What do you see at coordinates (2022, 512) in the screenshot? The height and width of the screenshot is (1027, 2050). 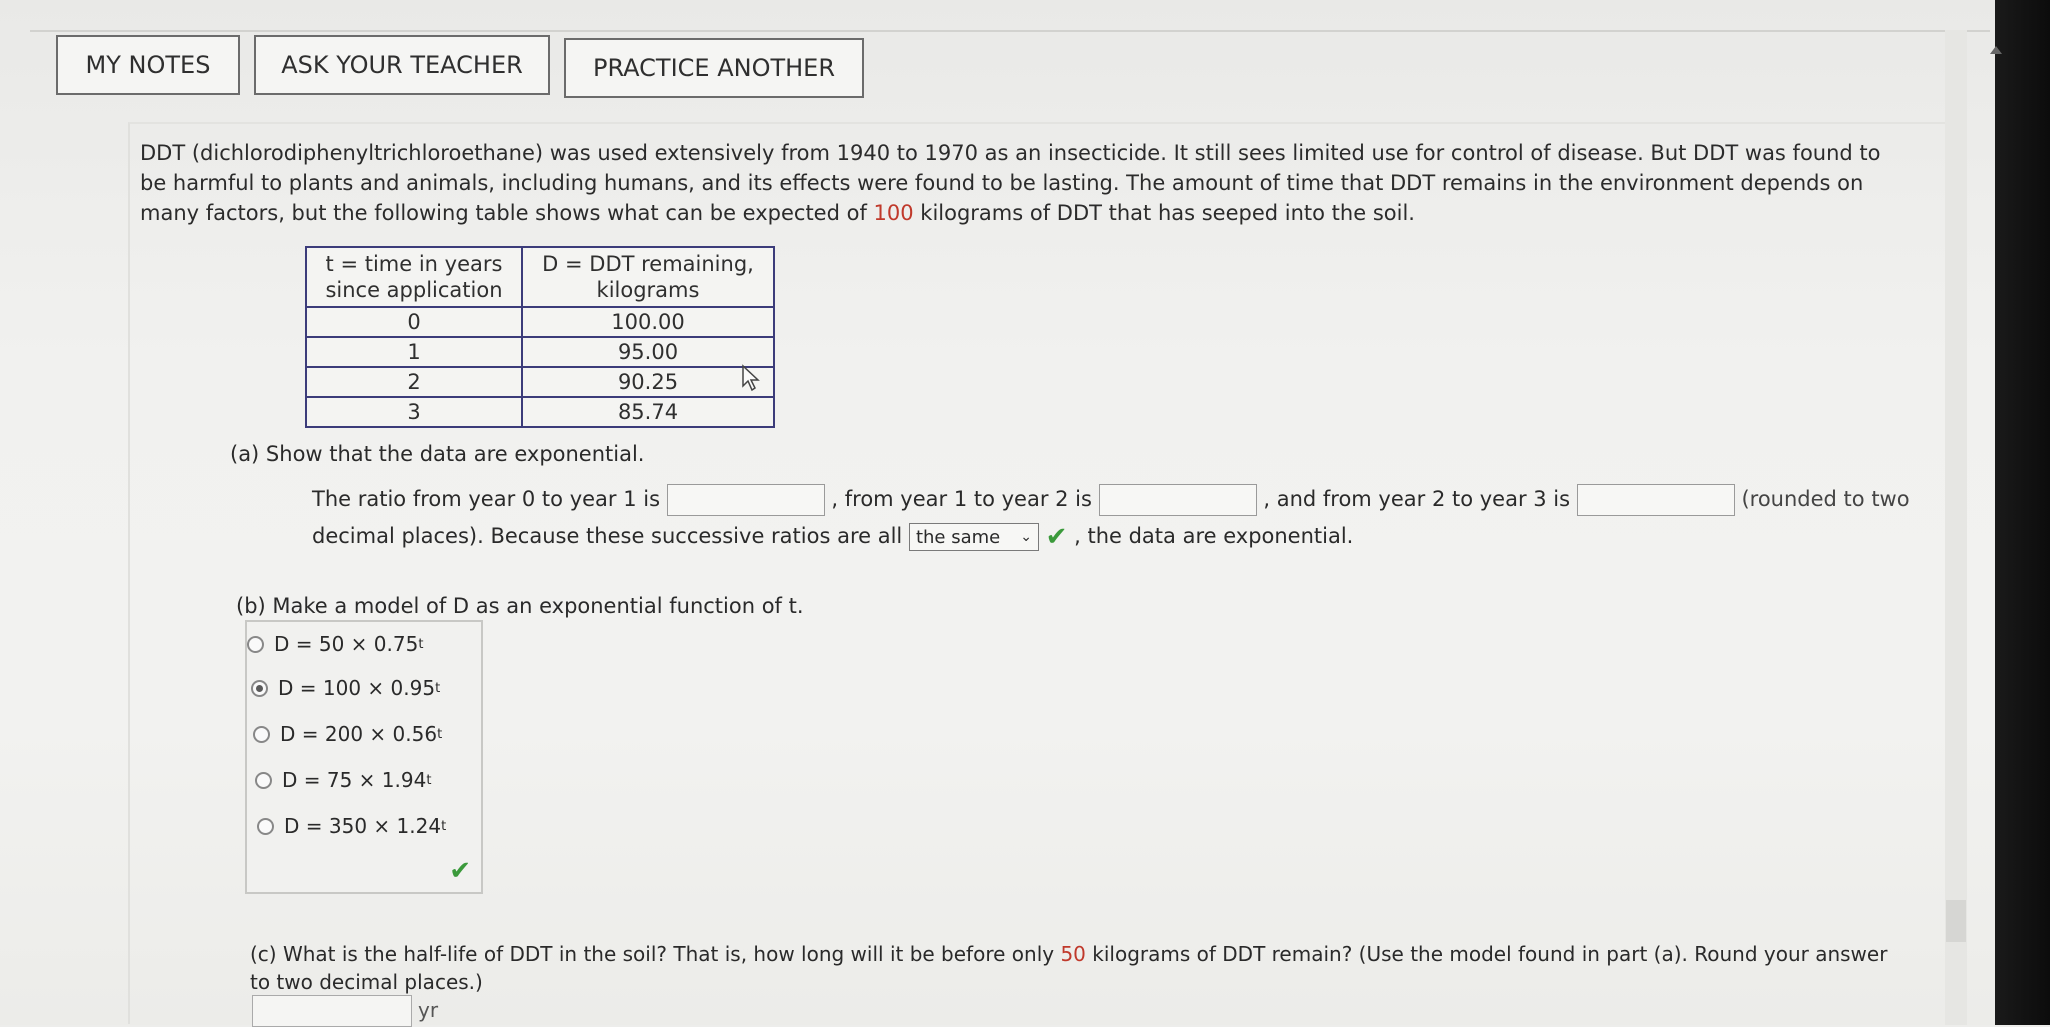 I see `screen-bezel` at bounding box center [2022, 512].